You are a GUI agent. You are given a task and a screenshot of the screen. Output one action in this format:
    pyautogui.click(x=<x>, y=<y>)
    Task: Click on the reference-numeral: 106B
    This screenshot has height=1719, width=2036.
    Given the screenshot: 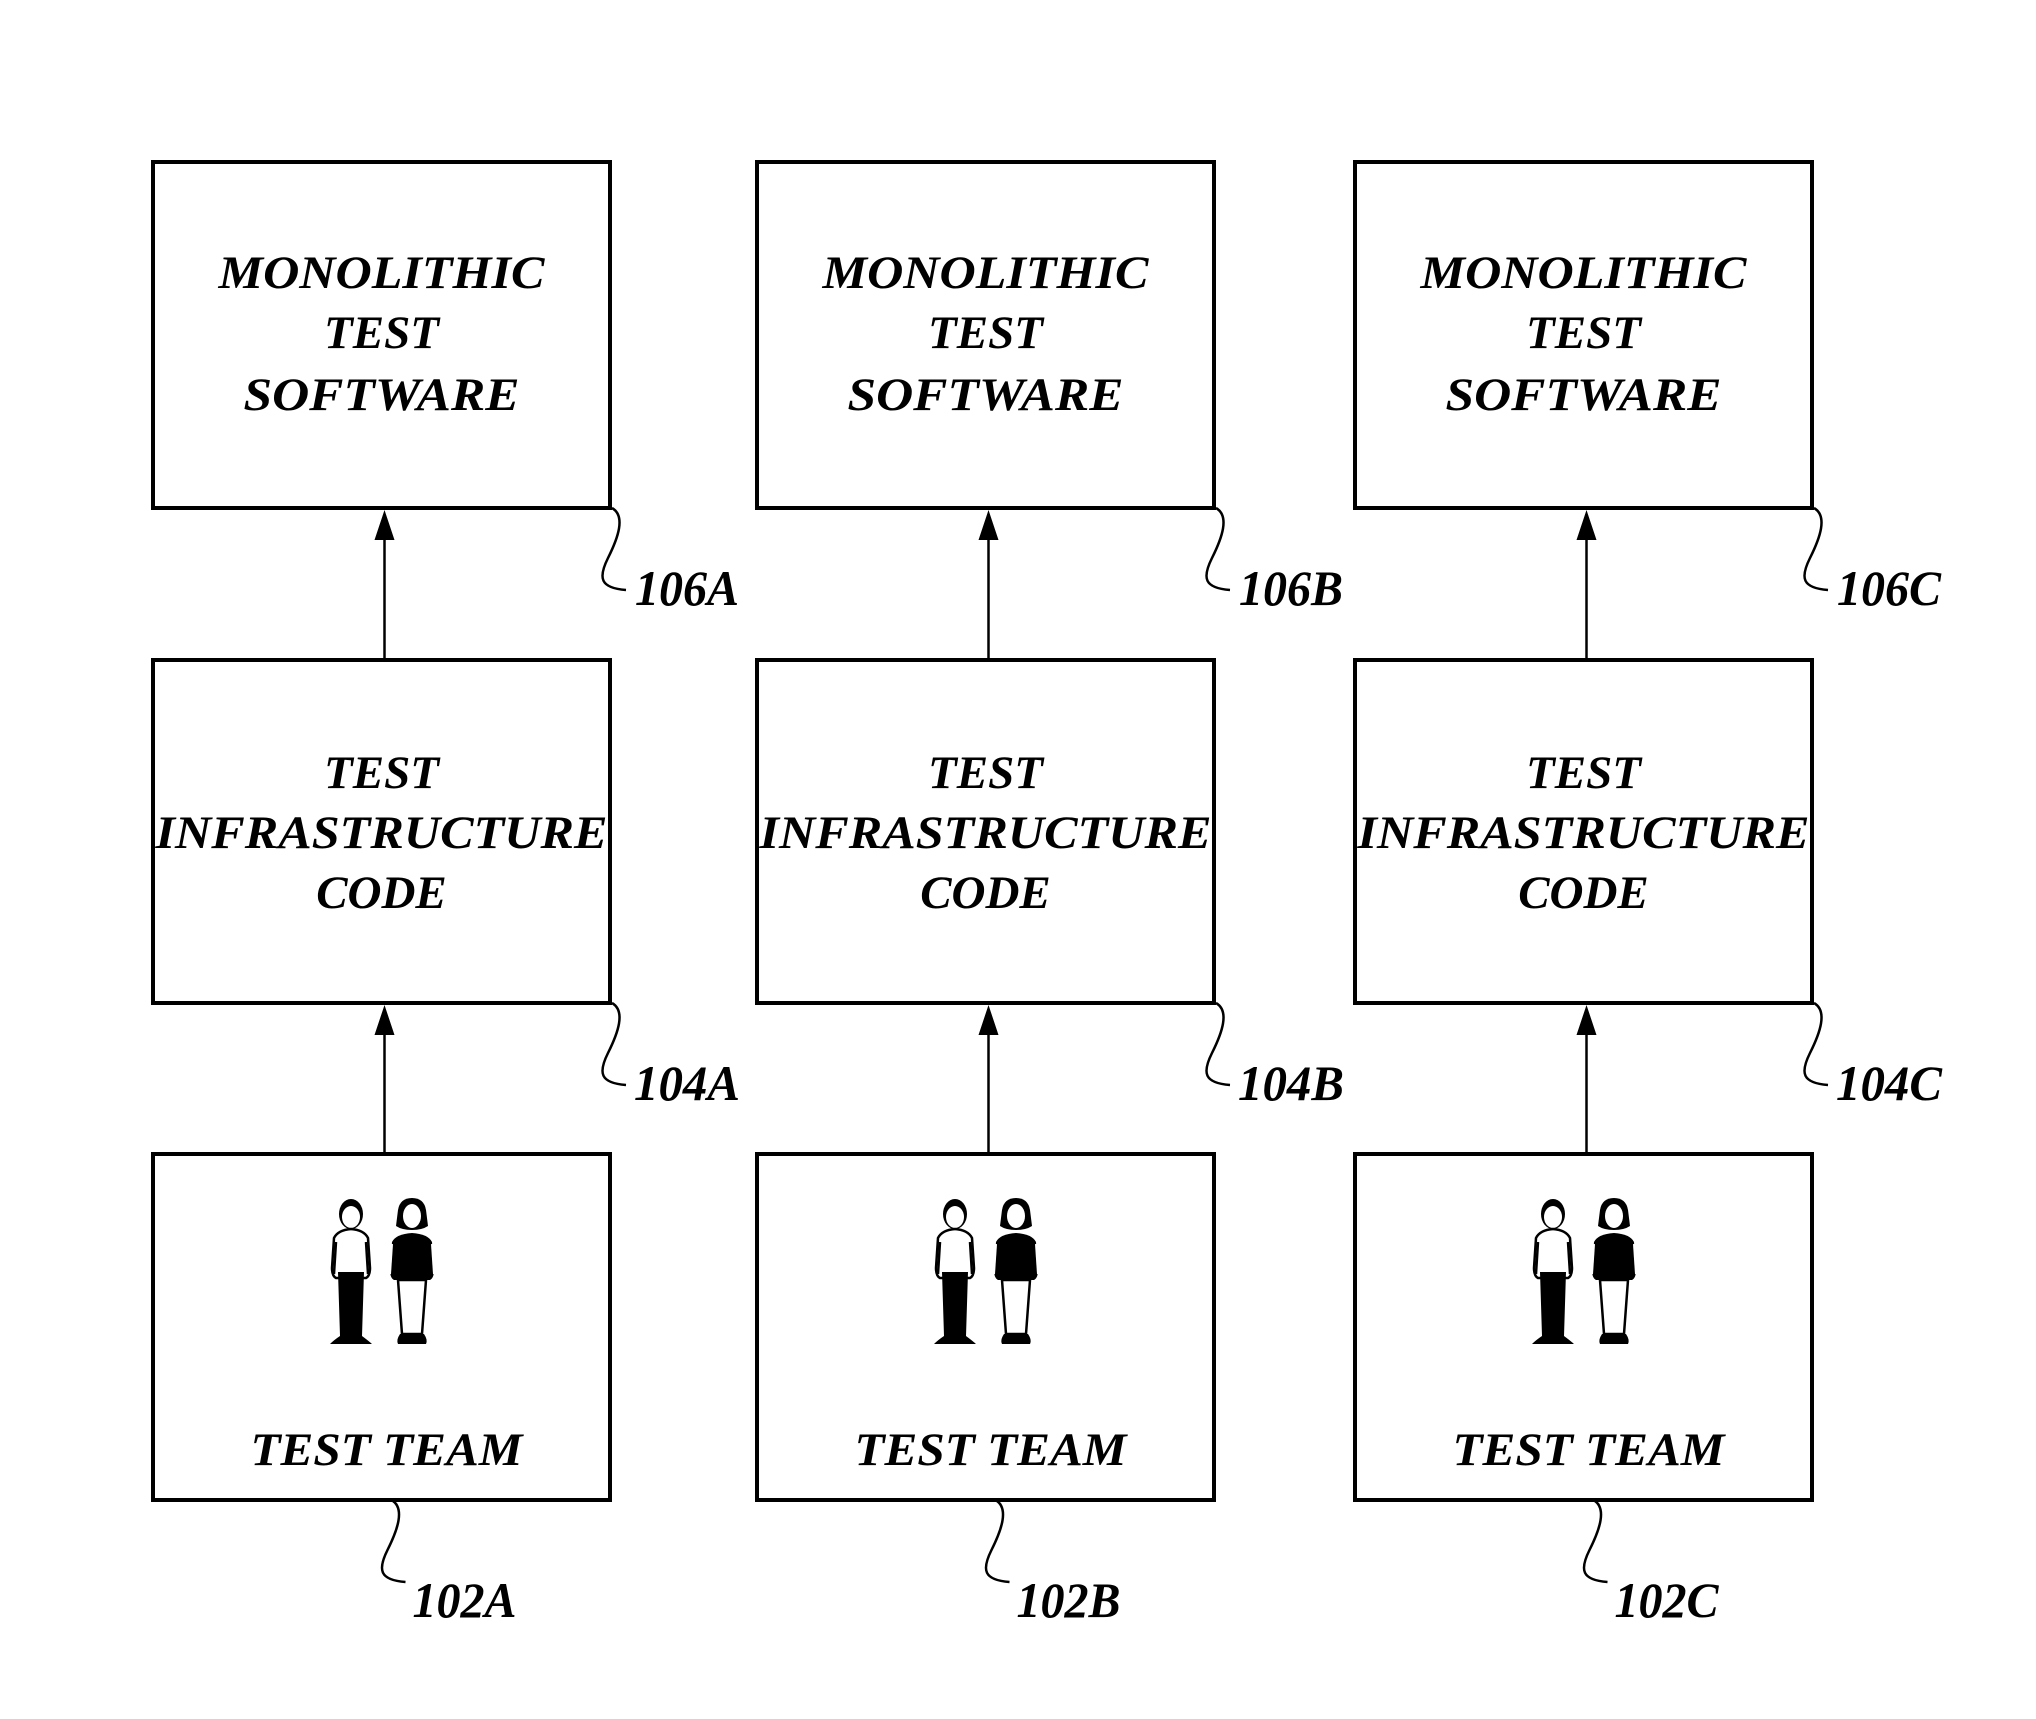 What is the action you would take?
    pyautogui.click(x=1291, y=588)
    